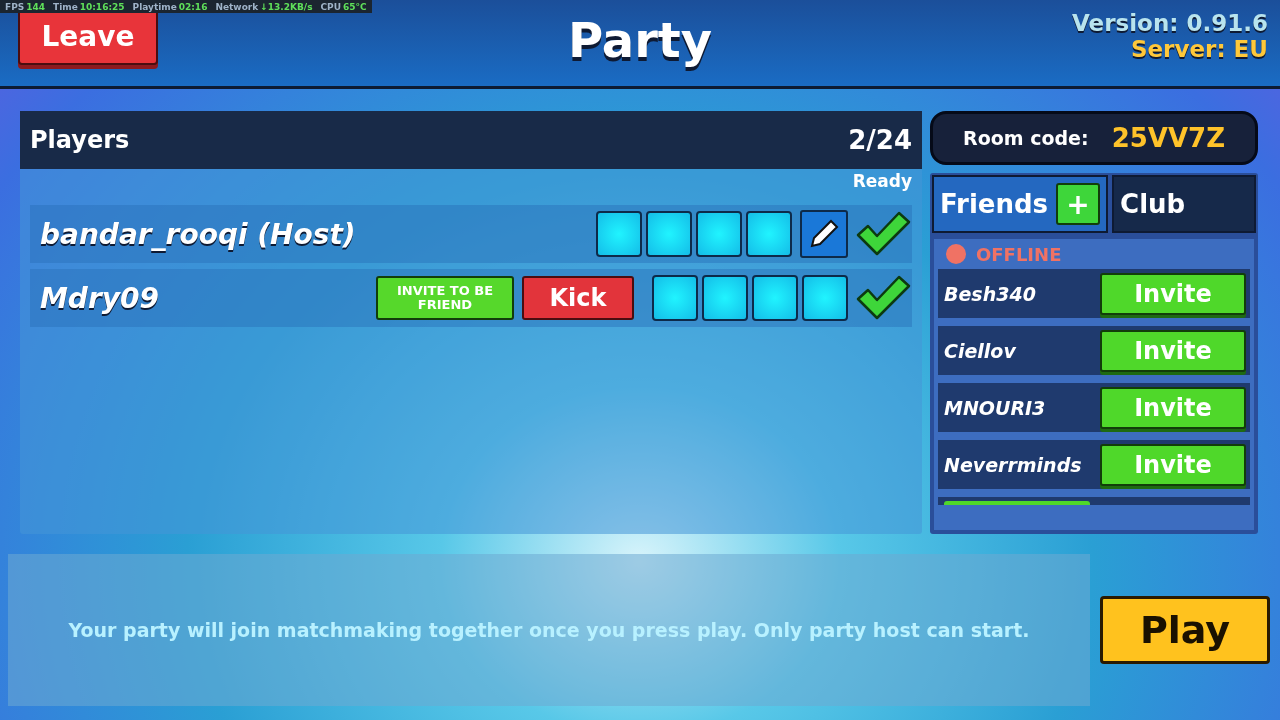 The width and height of the screenshot is (1280, 720). Describe the element at coordinates (1168, 138) in the screenshot. I see `room-code: 25VV7Z` at that location.